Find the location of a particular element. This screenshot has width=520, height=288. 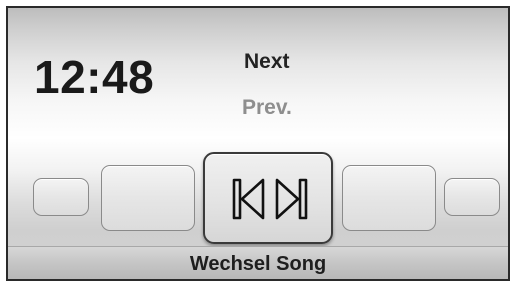

menu-item-prev: Prev. is located at coordinates (267, 108).